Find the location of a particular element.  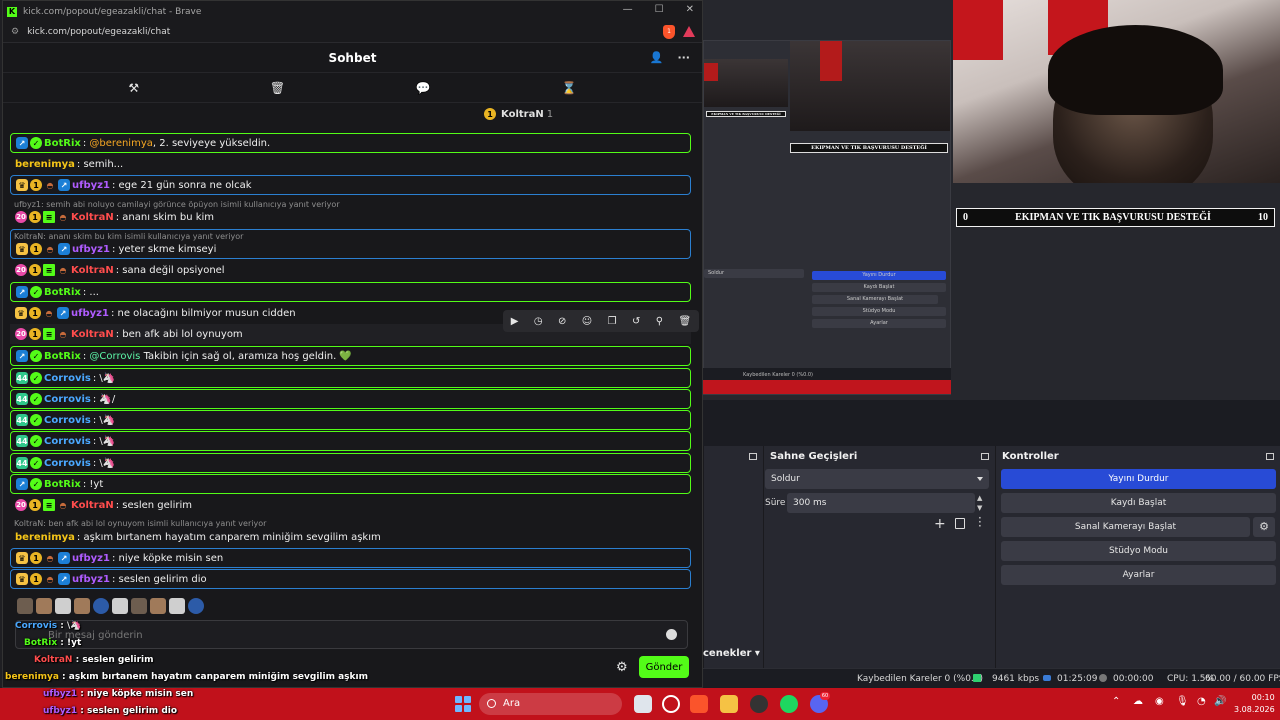

chat-input-box is located at coordinates (351, 634).